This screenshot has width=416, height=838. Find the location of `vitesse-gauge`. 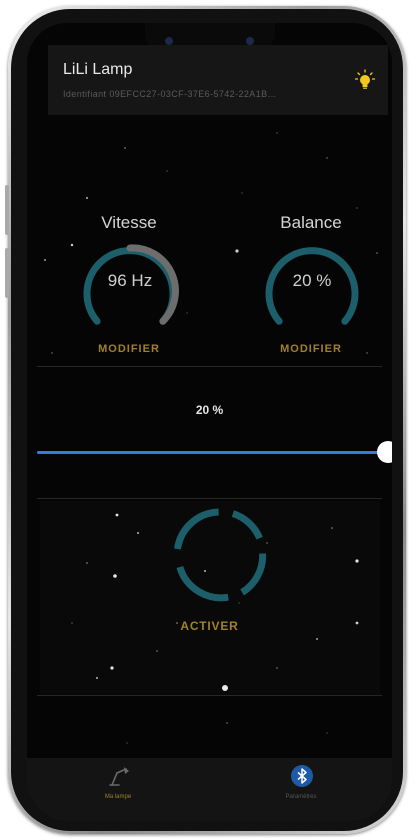

vitesse-gauge is located at coordinates (131, 284).